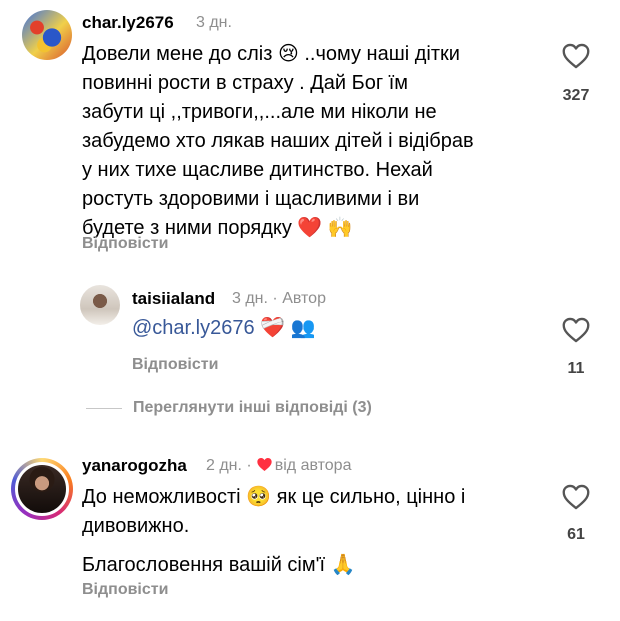 The width and height of the screenshot is (620, 621). What do you see at coordinates (257, 170) in the screenshot?
I see `comment-line: у них тихе щасливе дитинство. Нехай` at bounding box center [257, 170].